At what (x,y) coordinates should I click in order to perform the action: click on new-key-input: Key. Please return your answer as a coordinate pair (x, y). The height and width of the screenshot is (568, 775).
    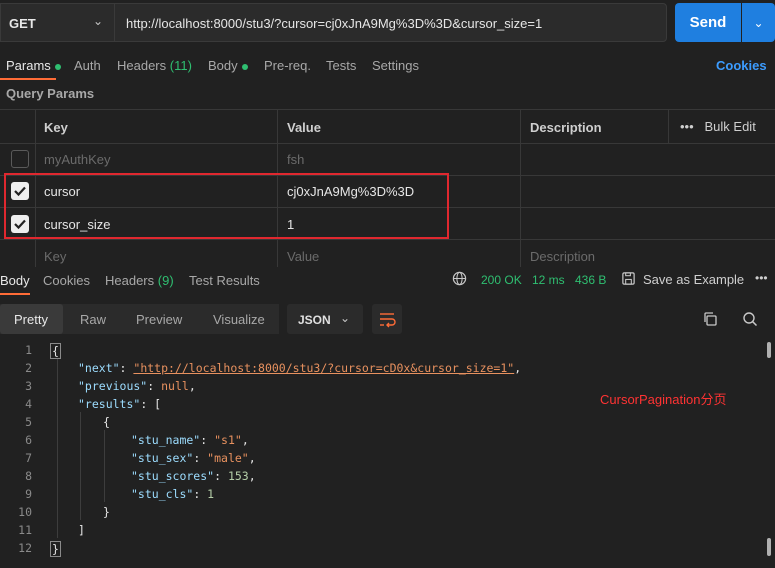
    Looking at the image, I should click on (55, 256).